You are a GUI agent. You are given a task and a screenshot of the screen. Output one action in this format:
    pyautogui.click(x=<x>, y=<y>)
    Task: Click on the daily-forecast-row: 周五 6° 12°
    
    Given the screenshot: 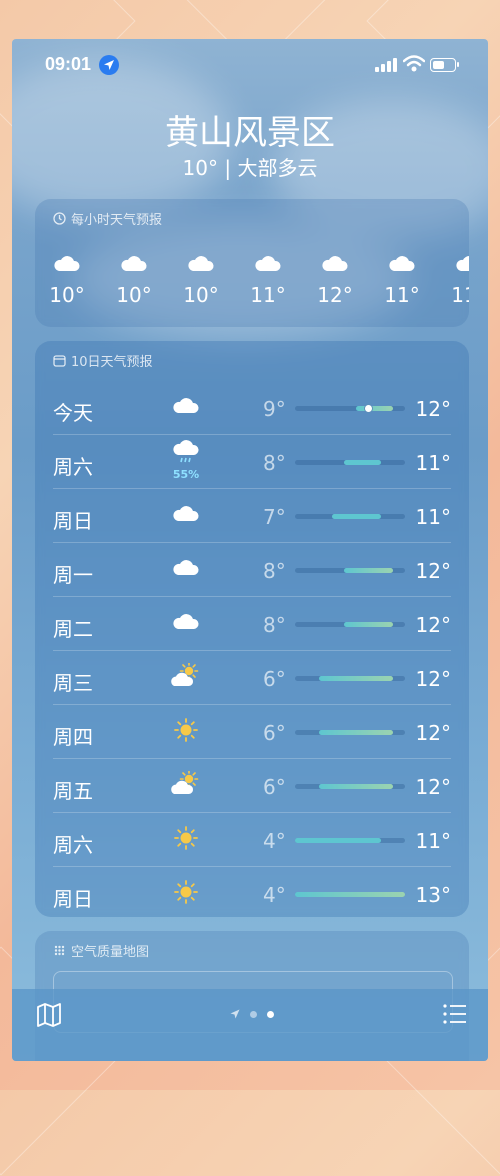 What is the action you would take?
    pyautogui.click(x=252, y=786)
    